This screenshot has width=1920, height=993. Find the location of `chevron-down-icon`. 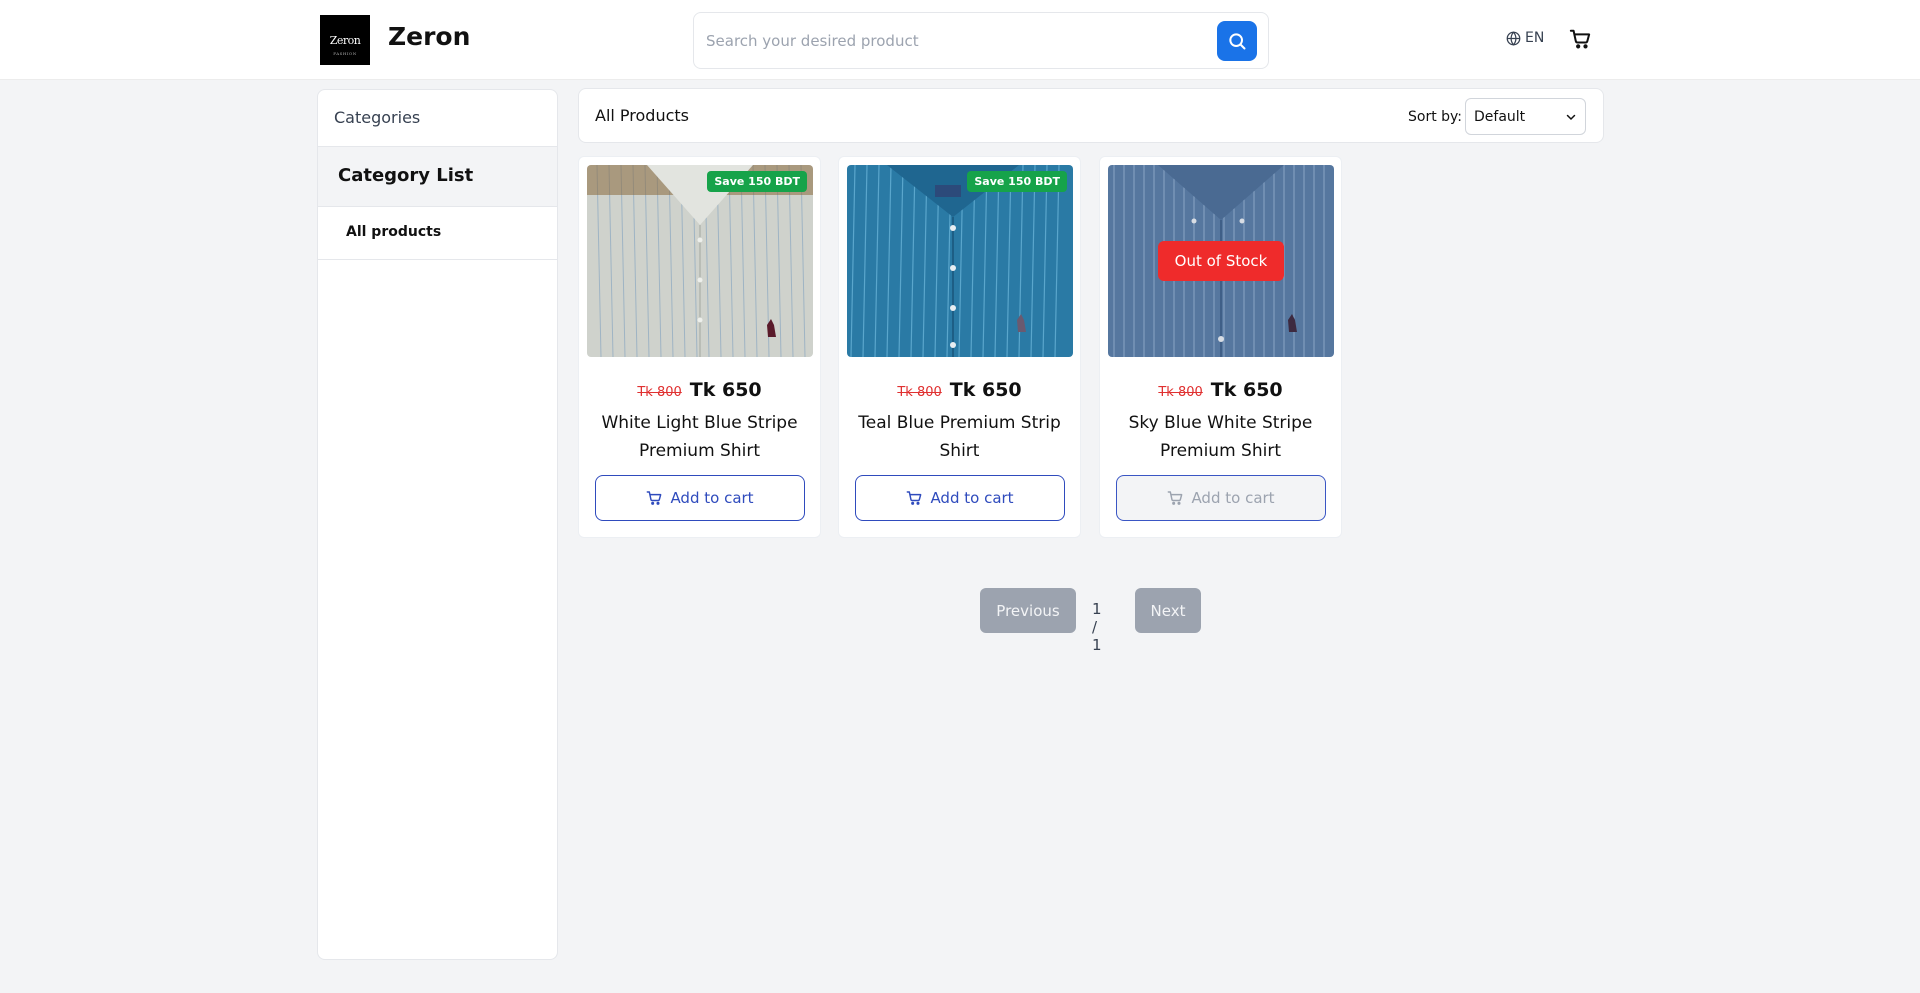

chevron-down-icon is located at coordinates (1571, 117).